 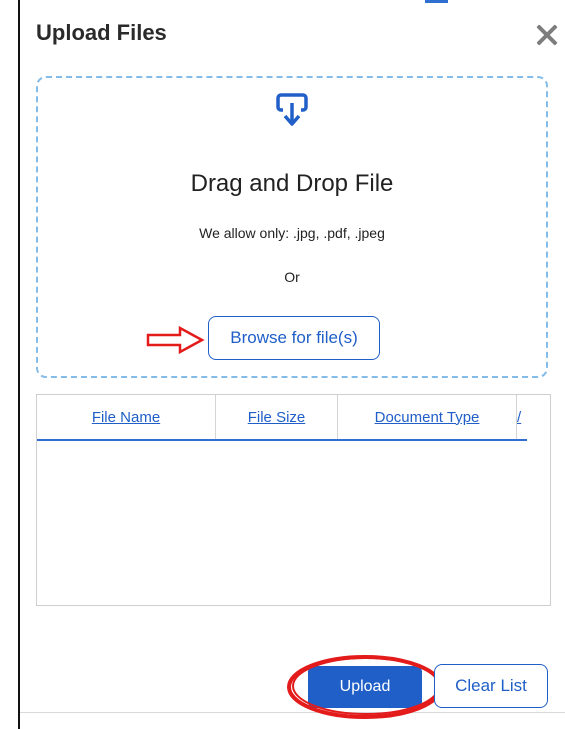 What do you see at coordinates (524, 417) in the screenshot?
I see `column-header-truncated: /` at bounding box center [524, 417].